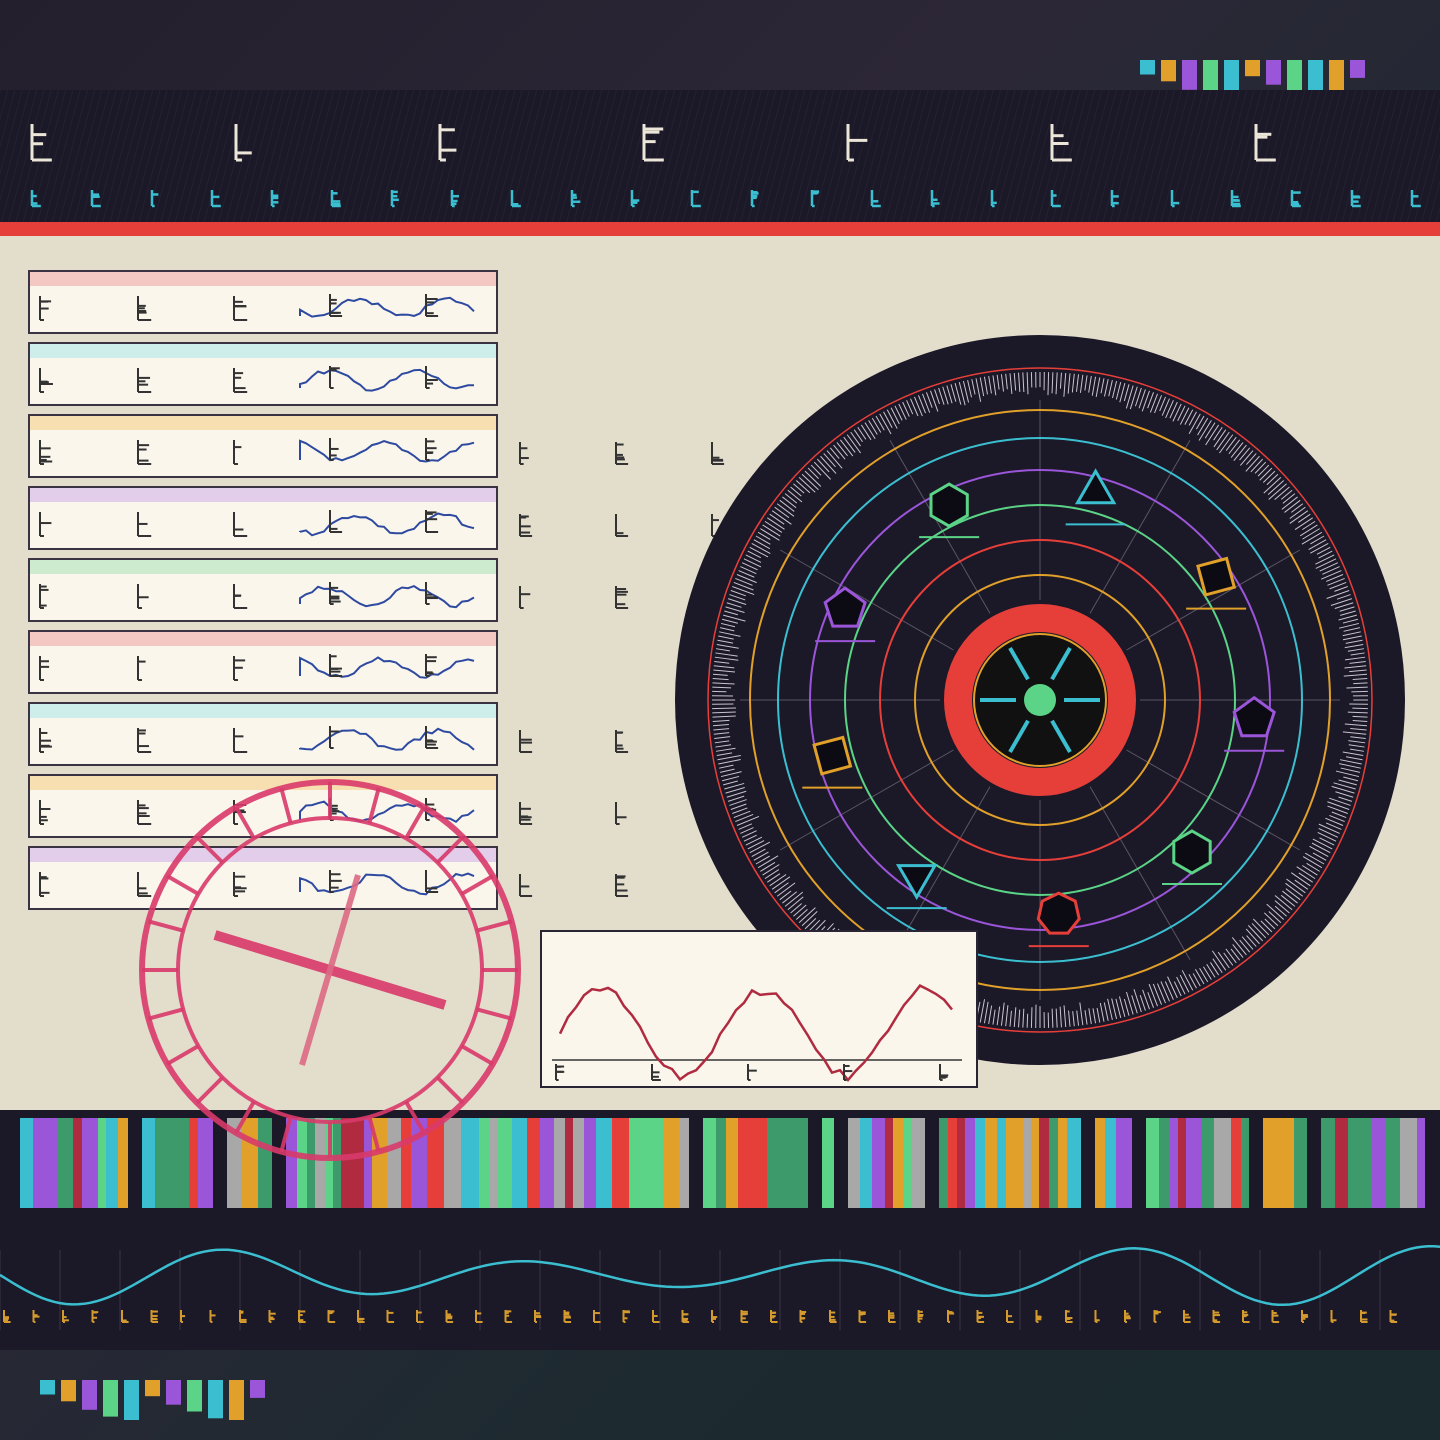  I want to click on wave-track, so click(720, 1287).